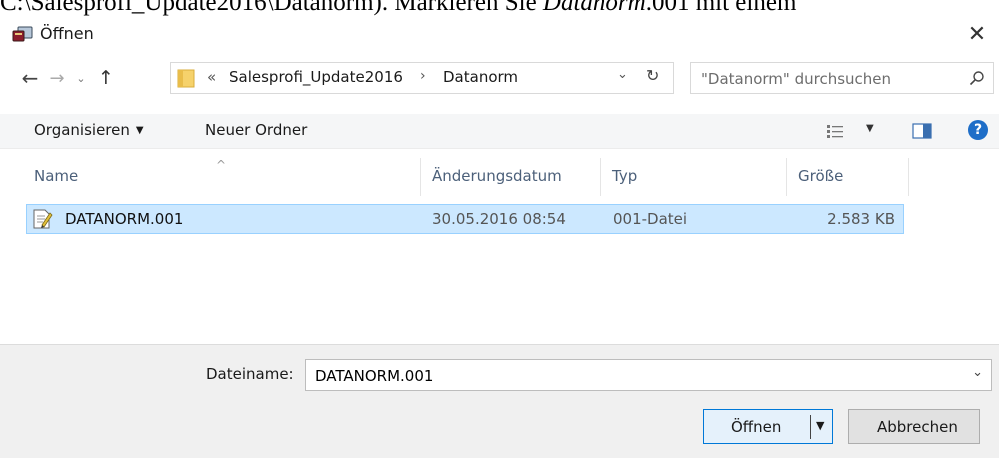 The image size is (999, 458). What do you see at coordinates (635, 376) in the screenshot?
I see `filename-input` at bounding box center [635, 376].